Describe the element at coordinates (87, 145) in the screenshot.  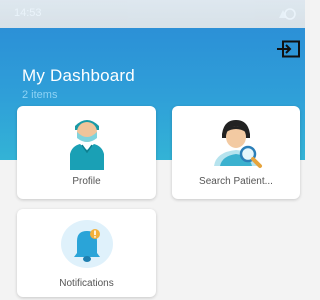
I see `doctor-avatar-icon` at that location.